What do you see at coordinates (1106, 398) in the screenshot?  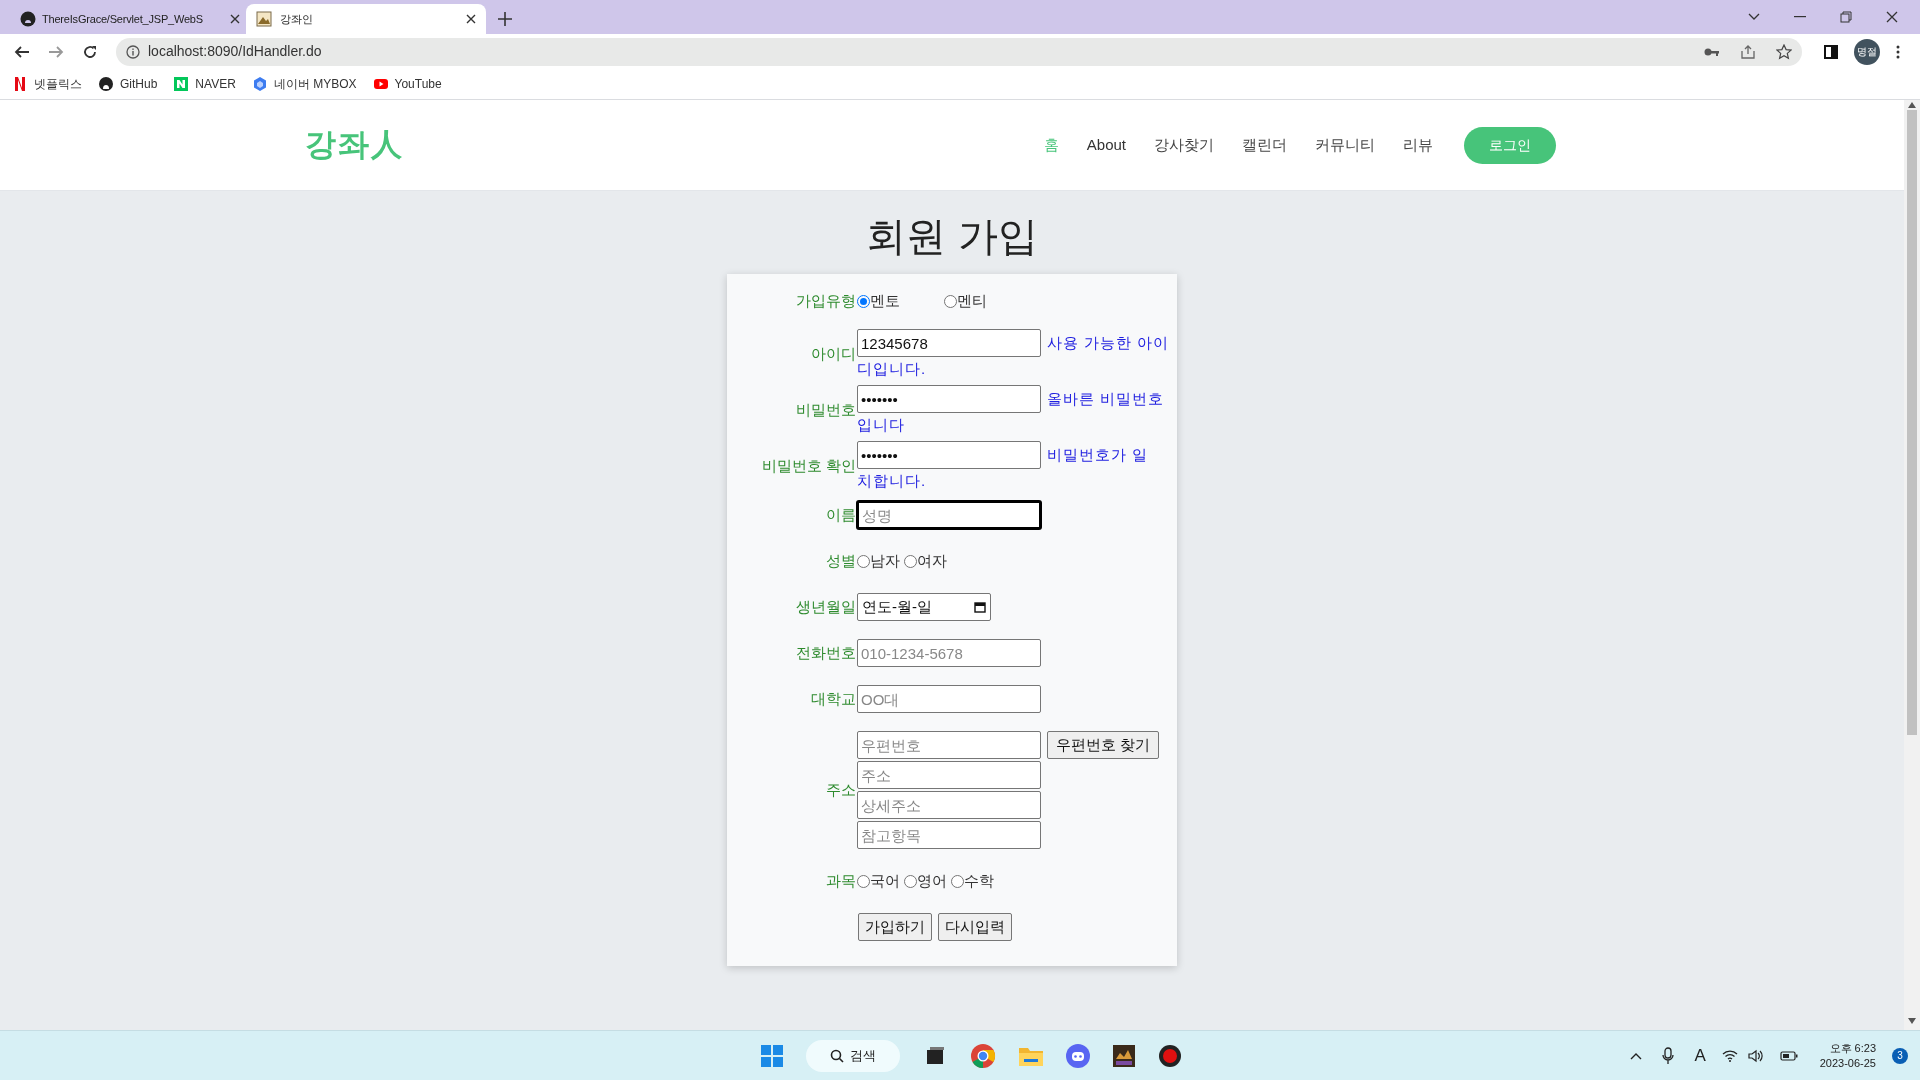 I see `validation-message: 올바른 비밀번호` at bounding box center [1106, 398].